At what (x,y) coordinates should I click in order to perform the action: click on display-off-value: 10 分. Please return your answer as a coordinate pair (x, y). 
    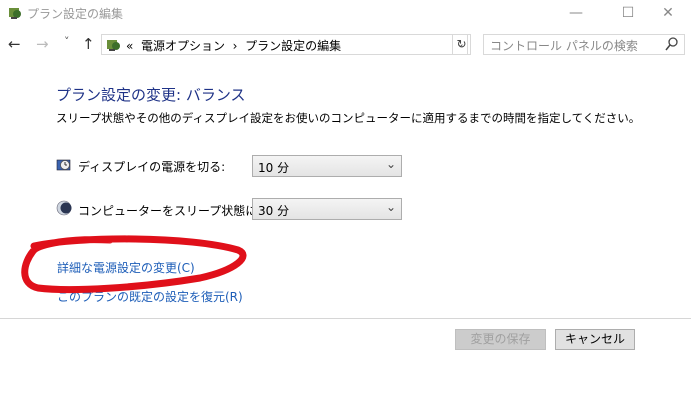
    Looking at the image, I should click on (274, 168).